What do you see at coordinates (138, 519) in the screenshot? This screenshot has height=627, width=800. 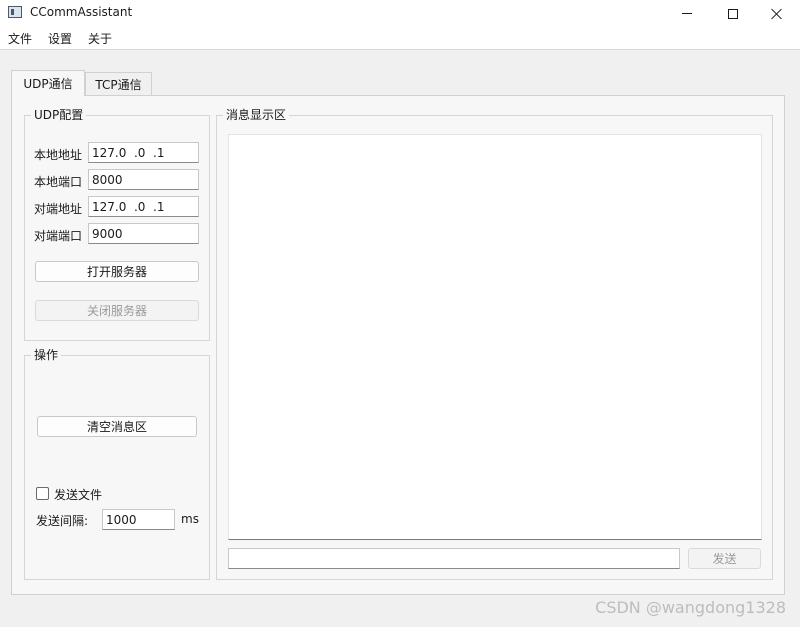 I see `send-interval-input` at bounding box center [138, 519].